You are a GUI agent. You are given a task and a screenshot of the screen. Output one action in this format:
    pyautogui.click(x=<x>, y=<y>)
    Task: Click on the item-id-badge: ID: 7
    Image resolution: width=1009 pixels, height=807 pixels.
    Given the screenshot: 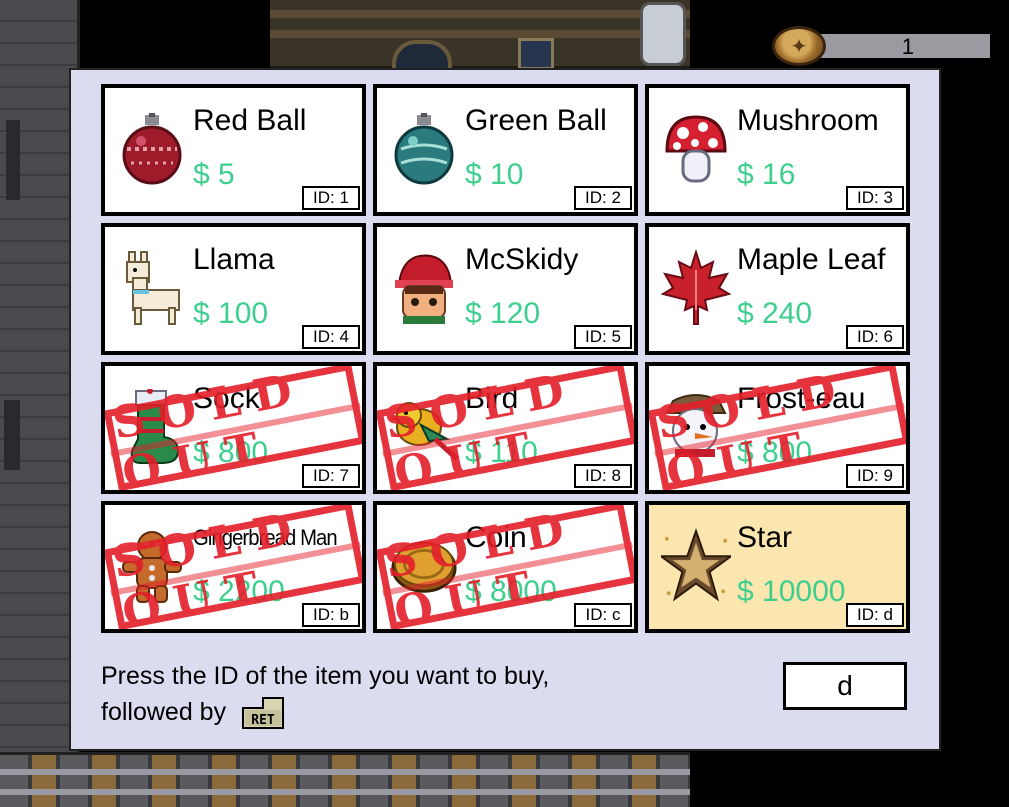 What is the action you would take?
    pyautogui.click(x=331, y=476)
    